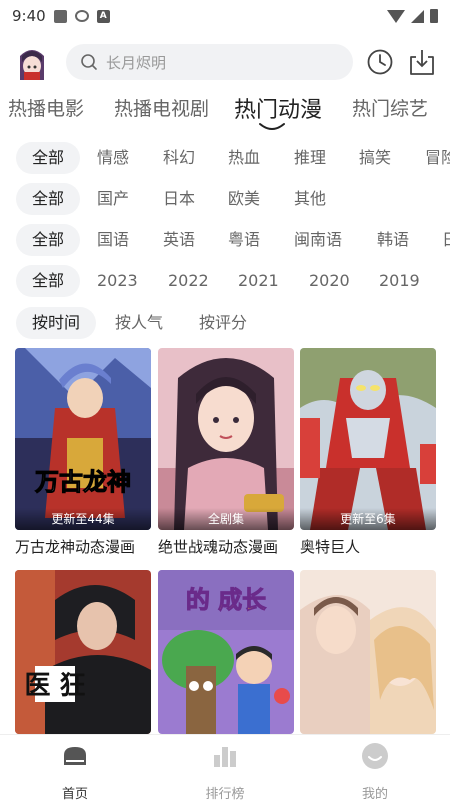 The height and width of the screenshot is (800, 450). Describe the element at coordinates (75, 770) in the screenshot. I see `nav-home: 首页` at that location.